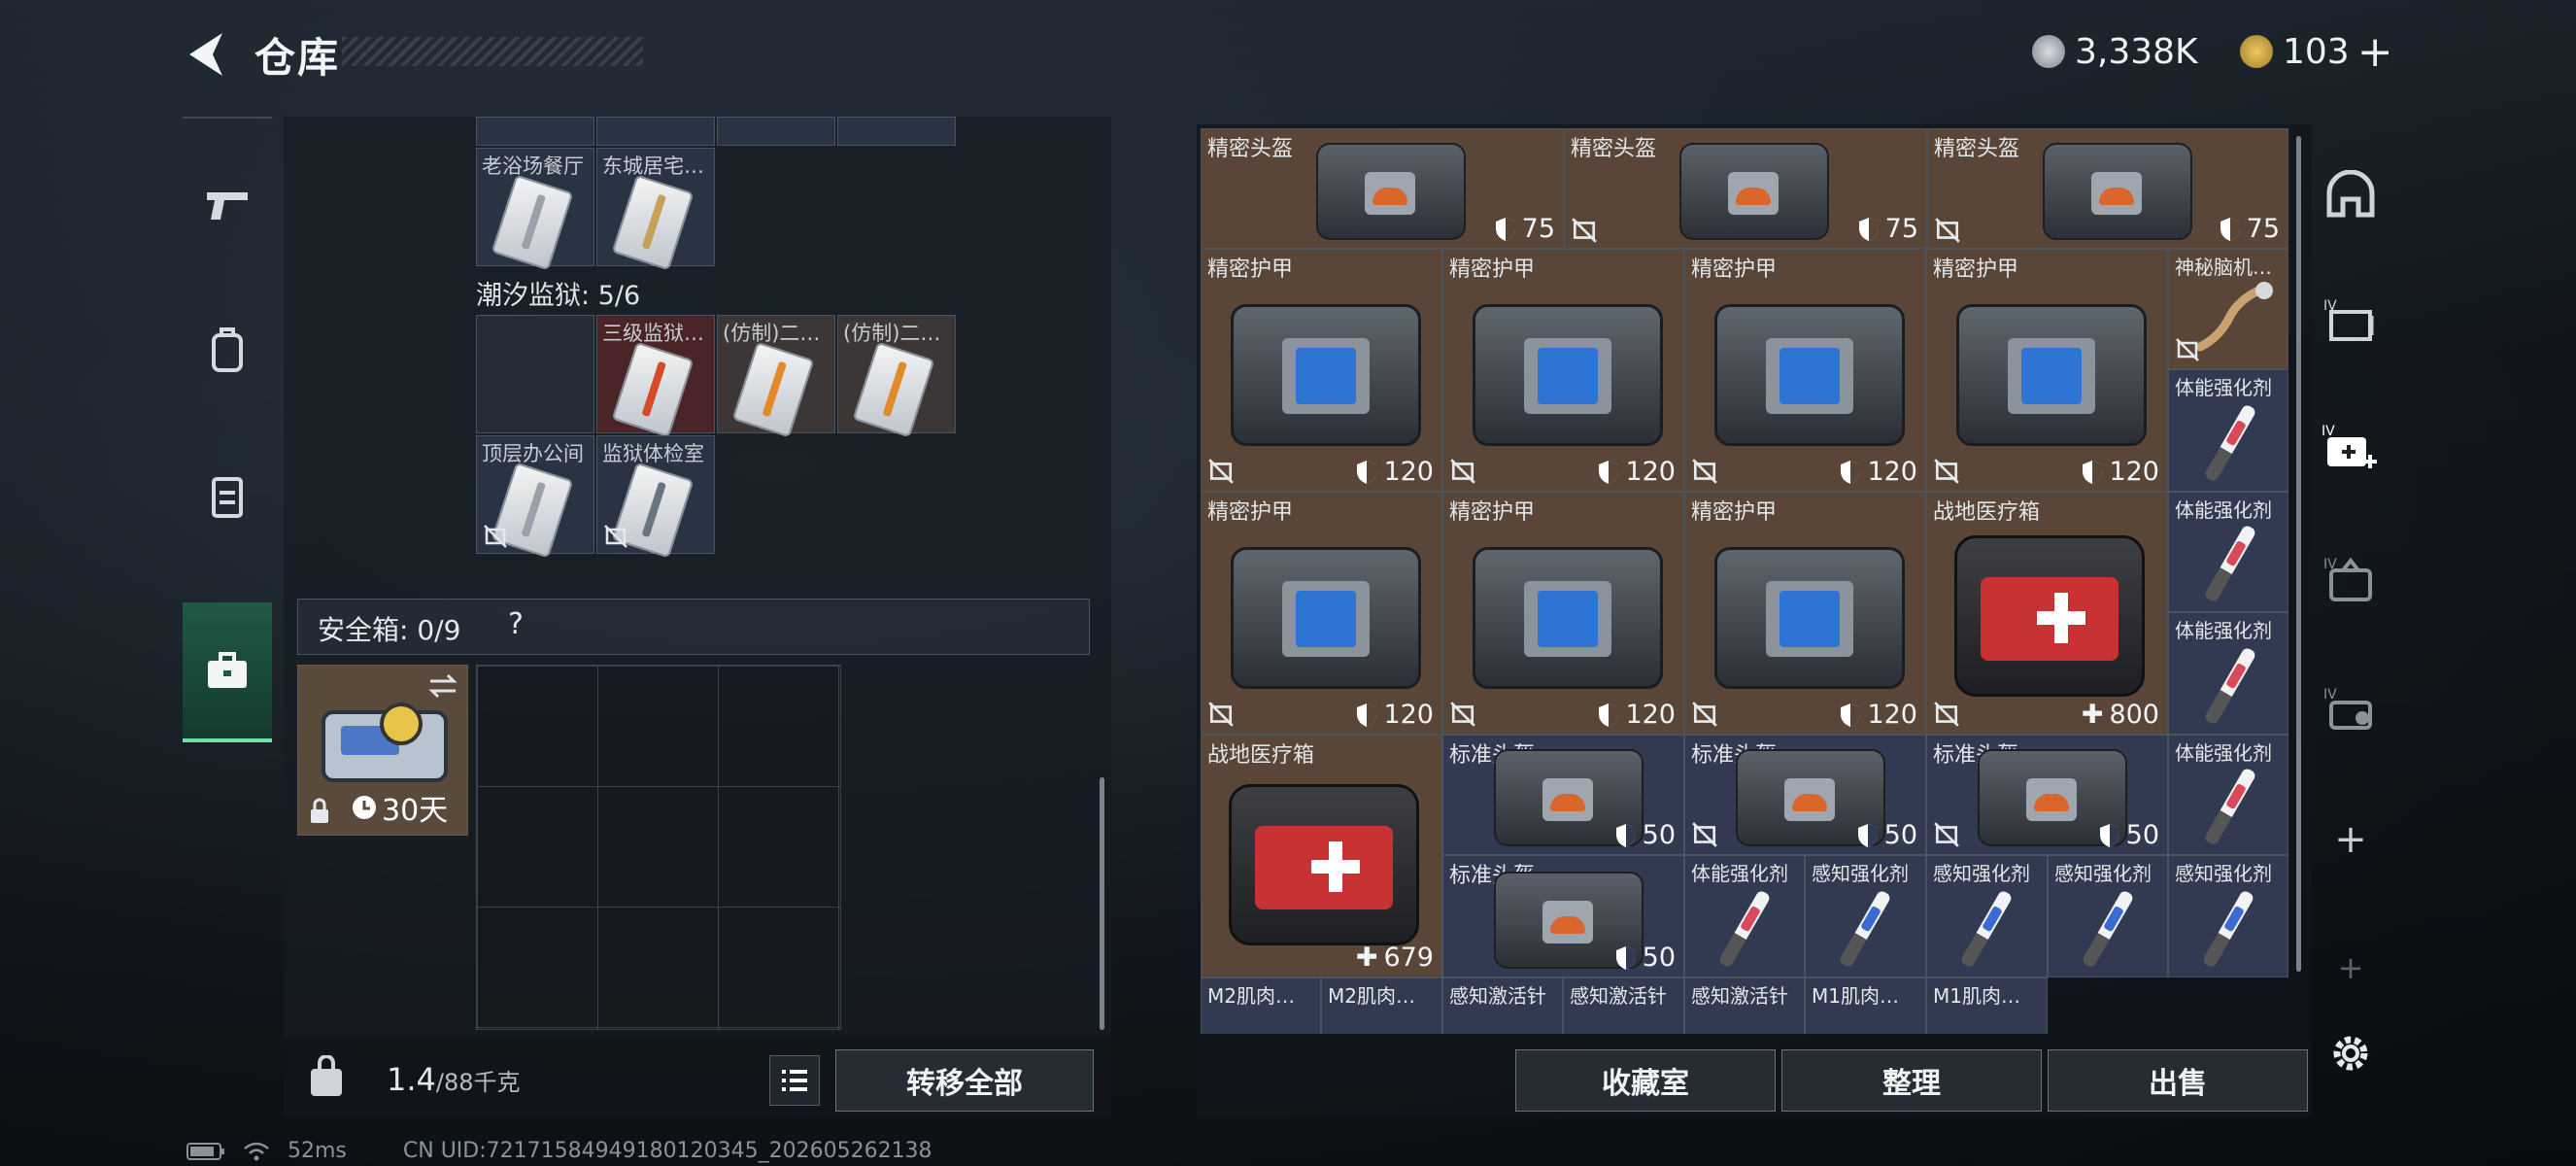 This screenshot has height=1166, width=2576. Describe the element at coordinates (2316, 51) in the screenshot. I see `ticket-amount: 103` at that location.